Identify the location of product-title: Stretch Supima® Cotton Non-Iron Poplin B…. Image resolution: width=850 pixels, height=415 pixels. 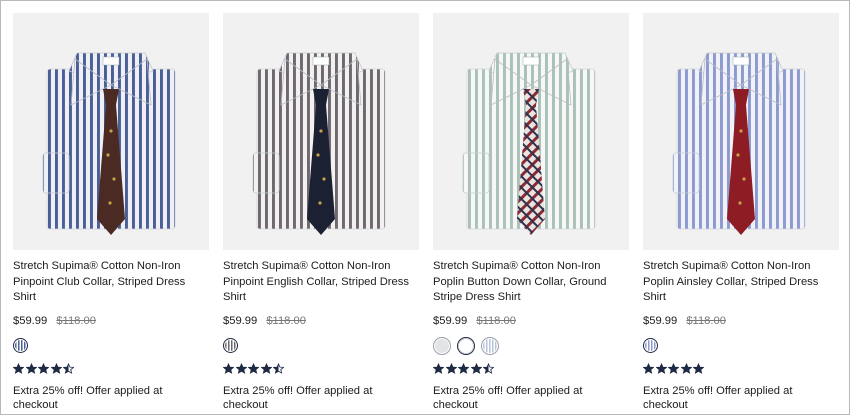
(531, 282).